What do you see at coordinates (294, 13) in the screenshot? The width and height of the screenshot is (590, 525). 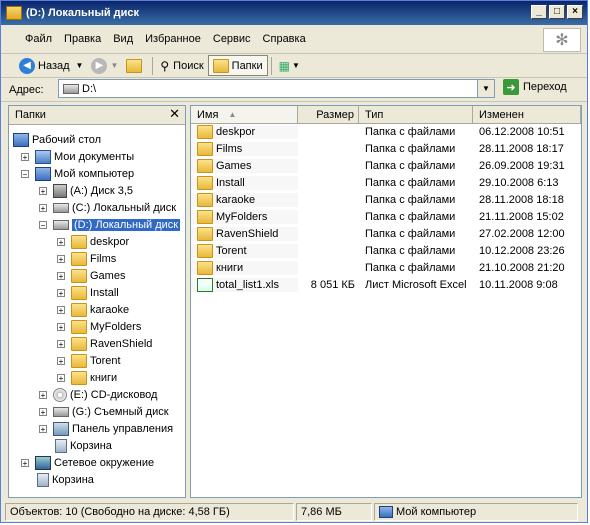 I see `title-bar: (D:) Локальный диск _ □ ×` at bounding box center [294, 13].